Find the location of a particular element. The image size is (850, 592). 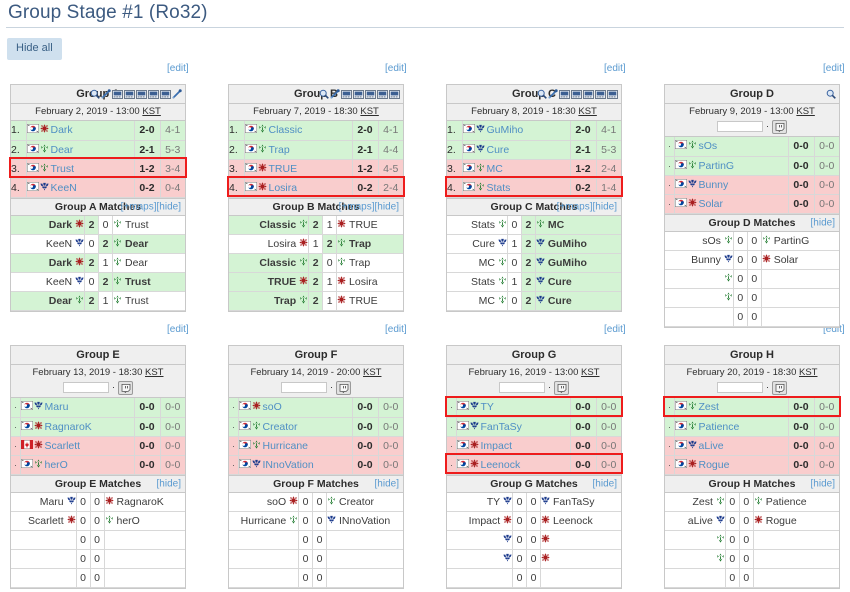

match-row: Hurricane 00 INnoVation is located at coordinates (316, 521).